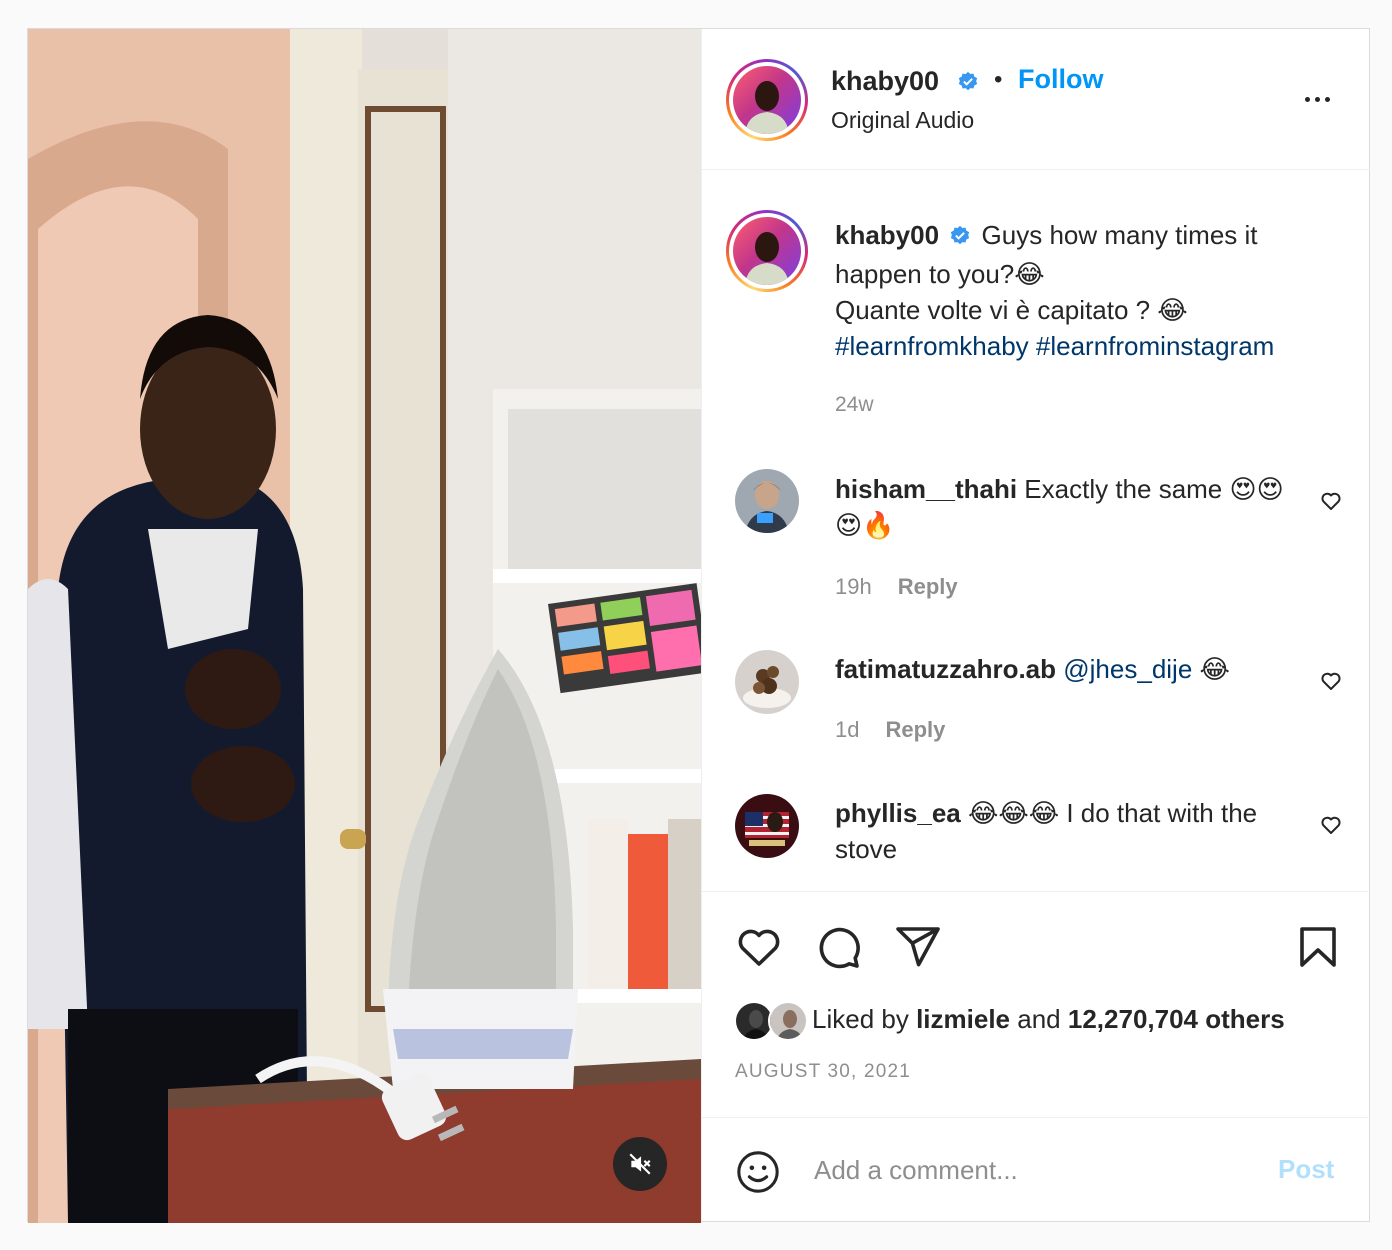 This screenshot has height=1250, width=1392. Describe the element at coordinates (1155, 346) in the screenshot. I see `hashtag-link: #learnfrominstagram` at that location.